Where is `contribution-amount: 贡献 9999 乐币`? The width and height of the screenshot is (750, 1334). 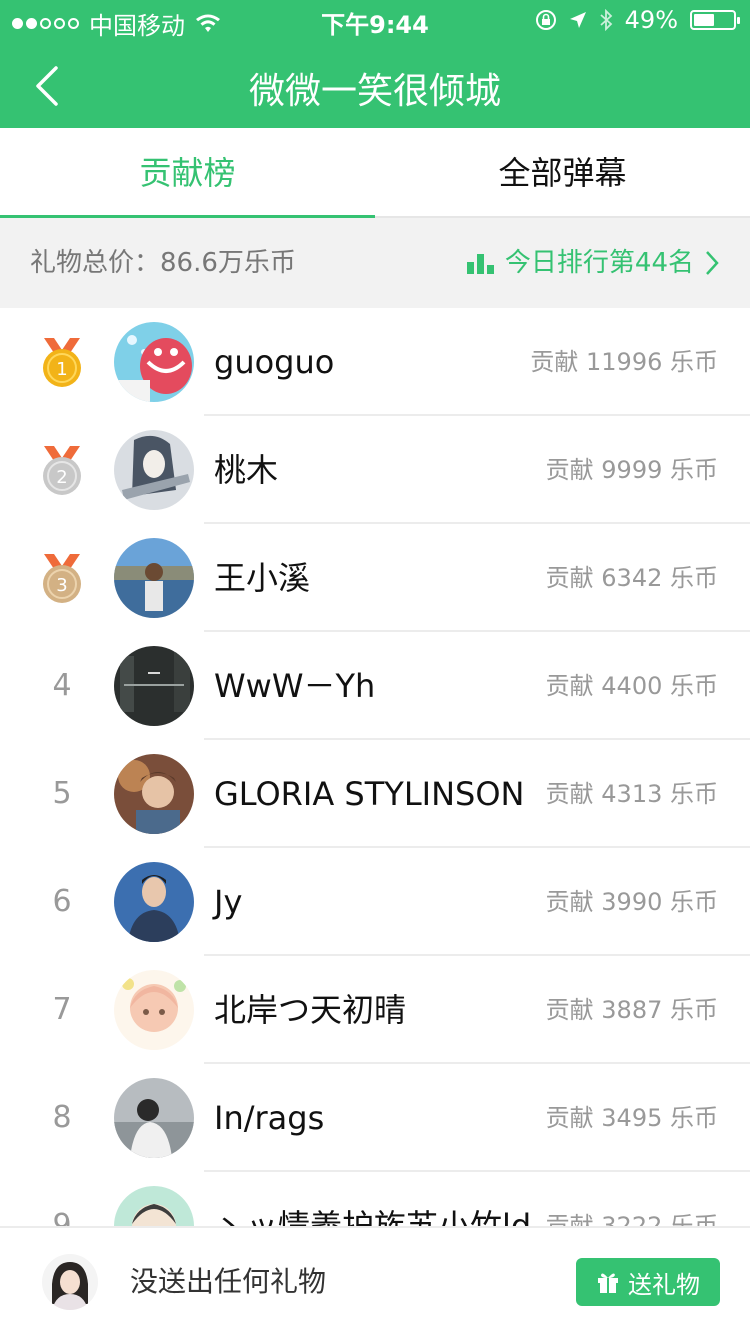
contribution-amount: 贡献 9999 乐币 is located at coordinates (631, 470).